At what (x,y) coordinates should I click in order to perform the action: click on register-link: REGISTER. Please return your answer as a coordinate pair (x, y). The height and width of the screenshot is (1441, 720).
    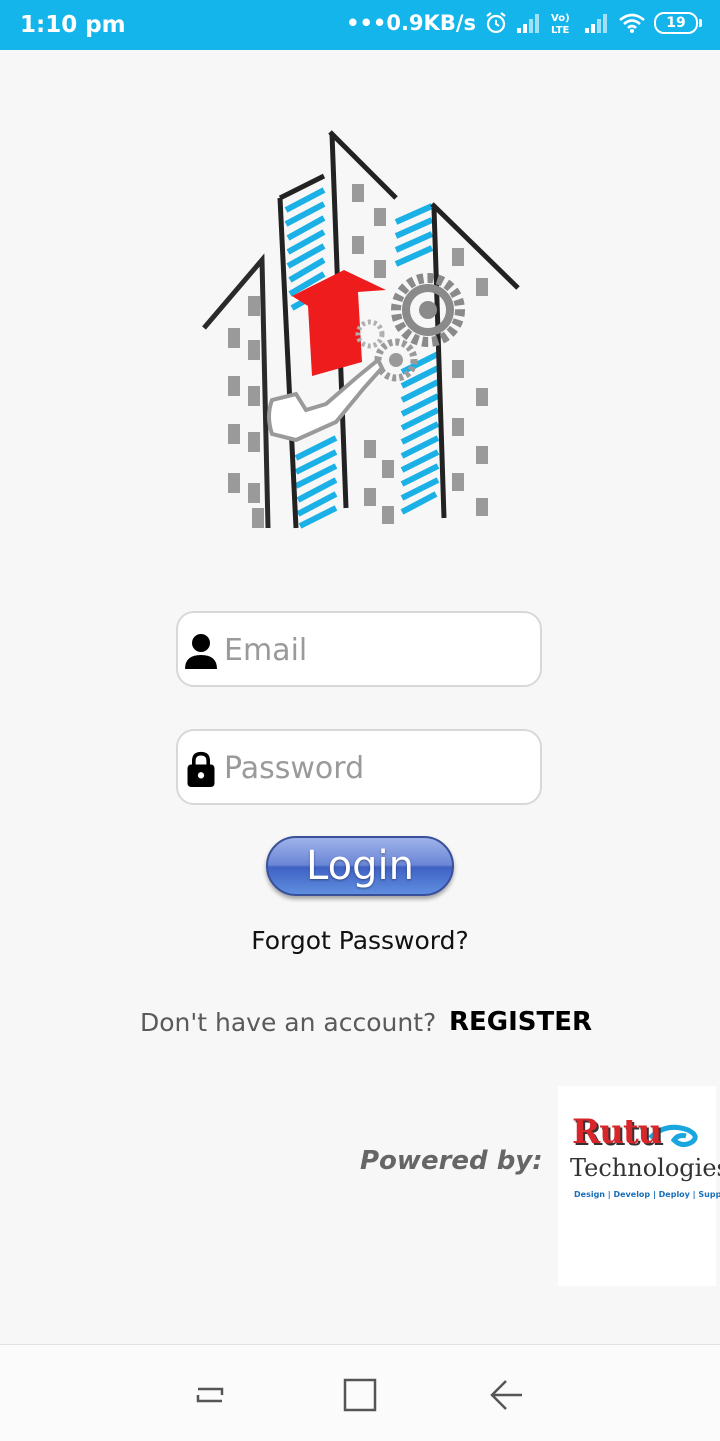
    Looking at the image, I should click on (520, 1022).